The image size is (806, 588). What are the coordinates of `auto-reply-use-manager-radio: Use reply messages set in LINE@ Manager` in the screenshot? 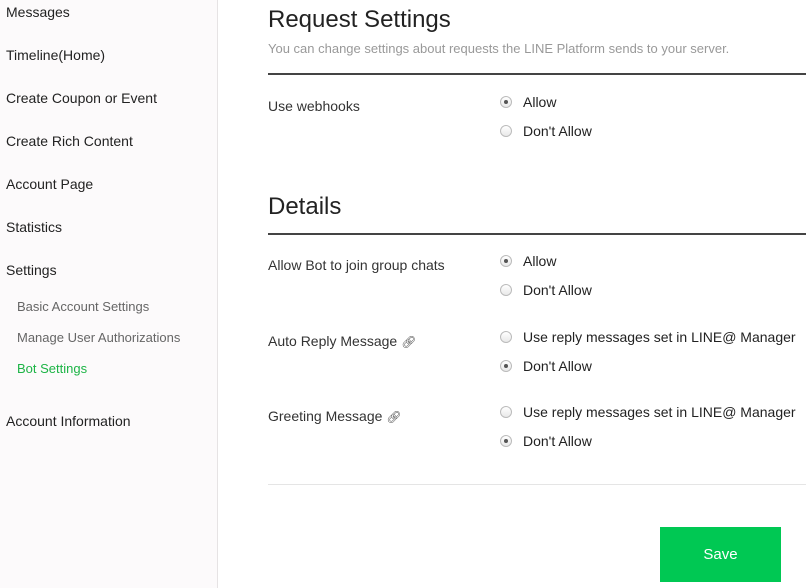 It's located at (648, 337).